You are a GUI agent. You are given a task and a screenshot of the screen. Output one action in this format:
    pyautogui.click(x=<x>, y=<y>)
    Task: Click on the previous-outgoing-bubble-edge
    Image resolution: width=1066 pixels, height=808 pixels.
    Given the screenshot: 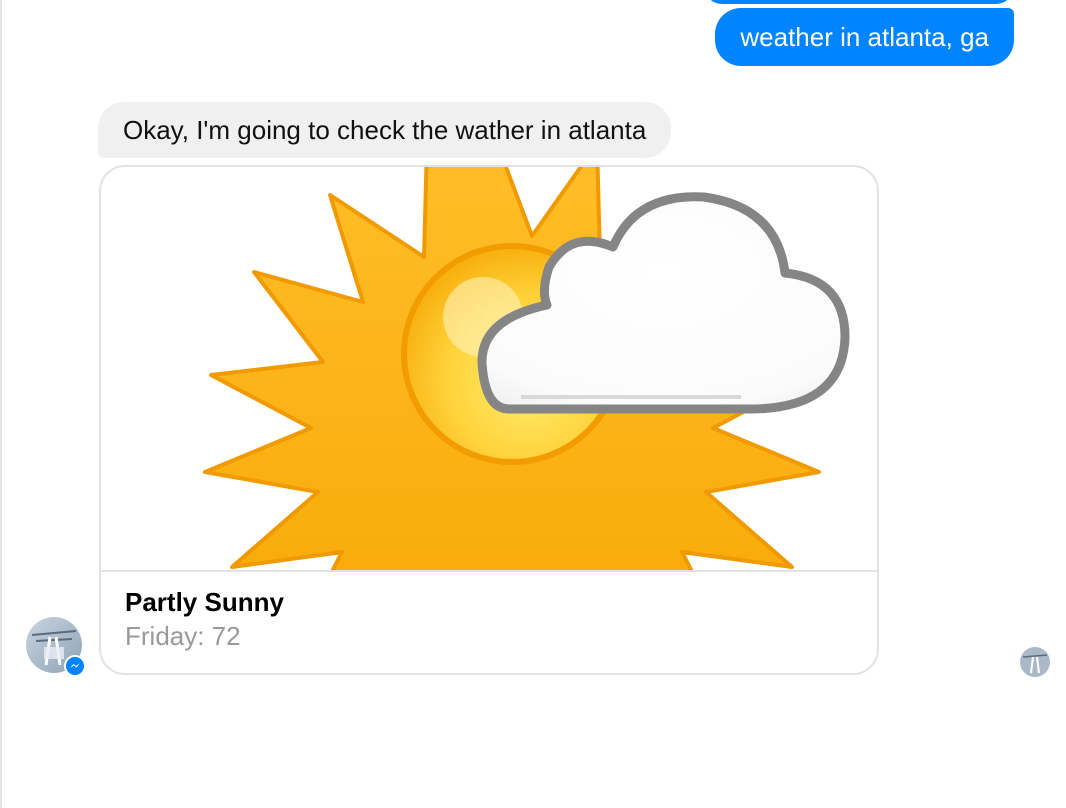 What is the action you would take?
    pyautogui.click(x=859, y=2)
    